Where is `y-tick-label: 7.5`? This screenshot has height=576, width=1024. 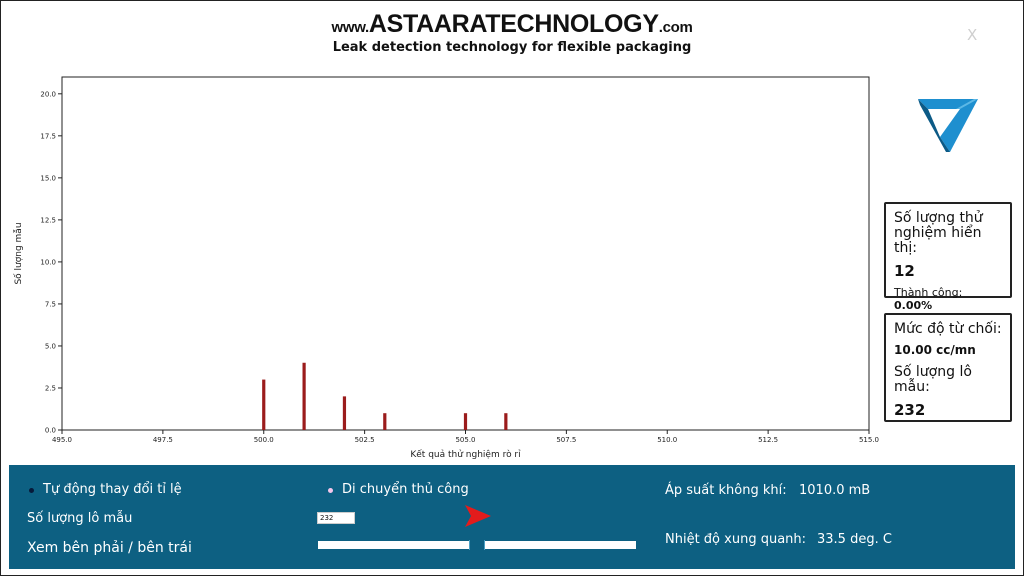 y-tick-label: 7.5 is located at coordinates (50, 304).